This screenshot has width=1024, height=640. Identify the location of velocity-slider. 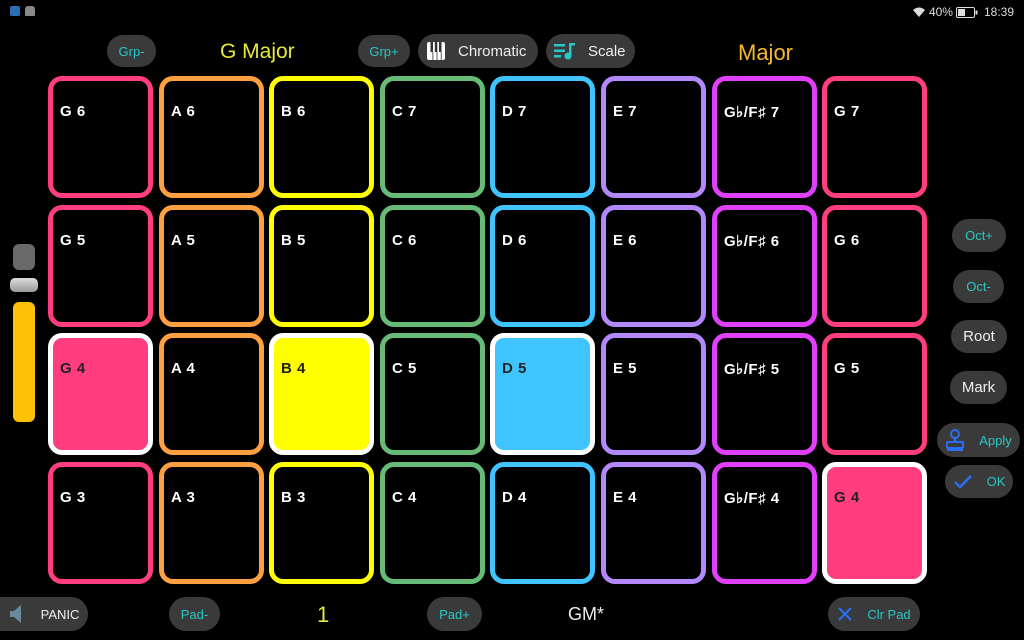
(24, 333).